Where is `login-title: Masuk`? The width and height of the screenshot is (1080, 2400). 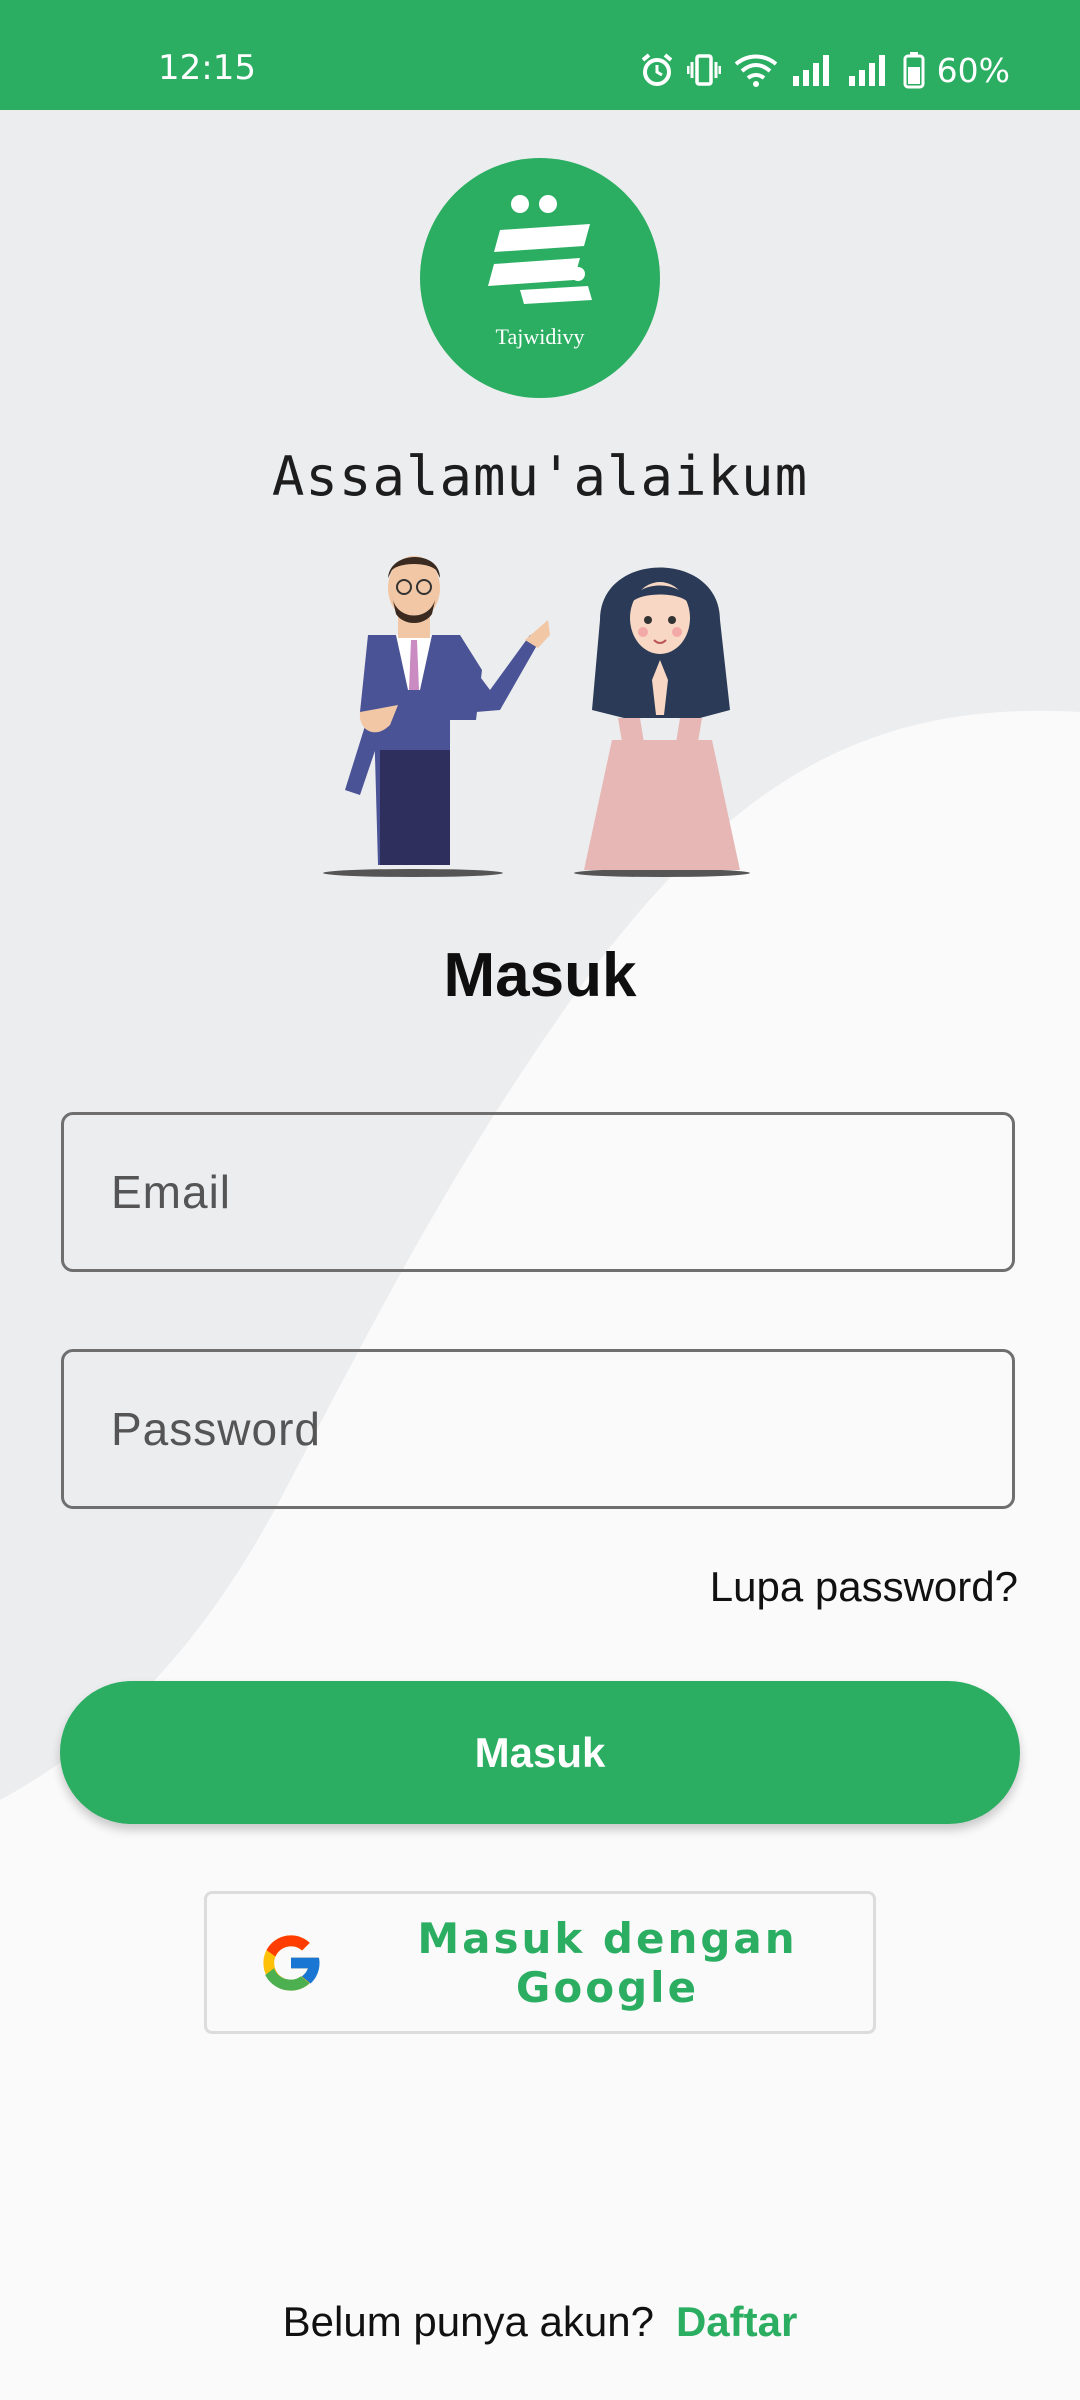
login-title: Masuk is located at coordinates (540, 975).